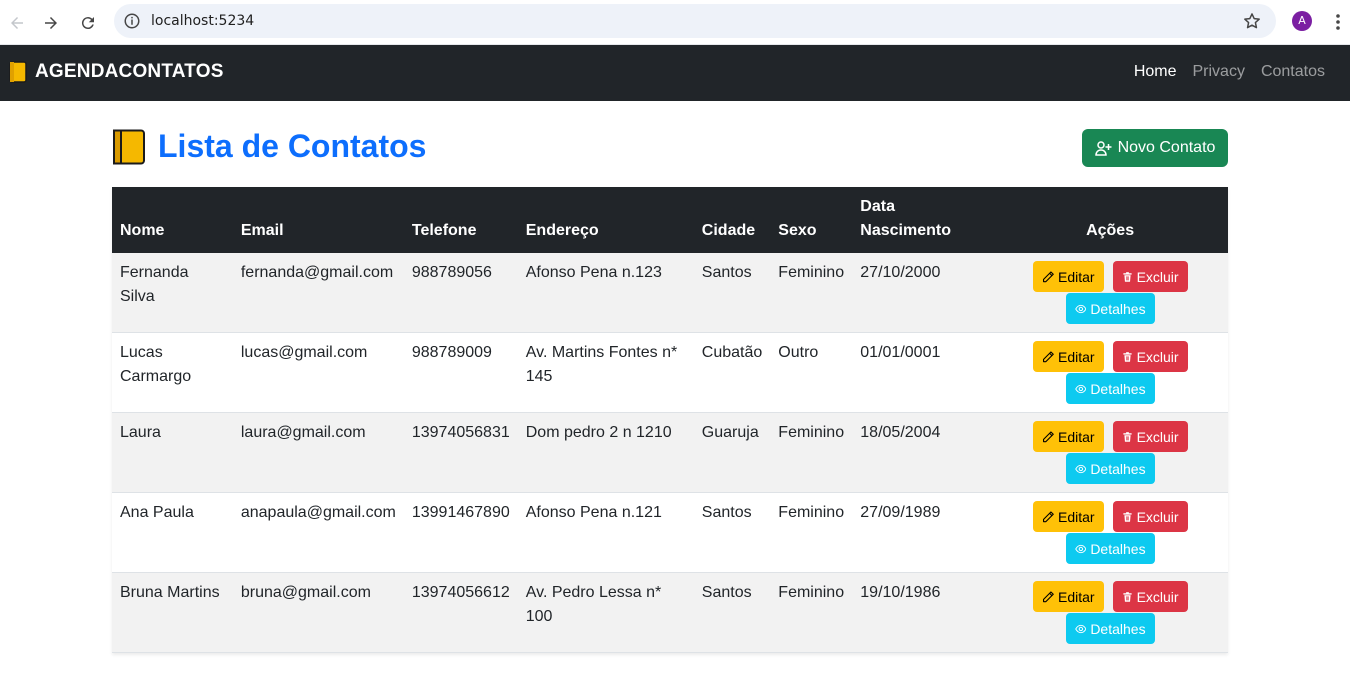 The width and height of the screenshot is (1350, 680). What do you see at coordinates (1302, 21) in the screenshot?
I see `profile-avatar: A` at bounding box center [1302, 21].